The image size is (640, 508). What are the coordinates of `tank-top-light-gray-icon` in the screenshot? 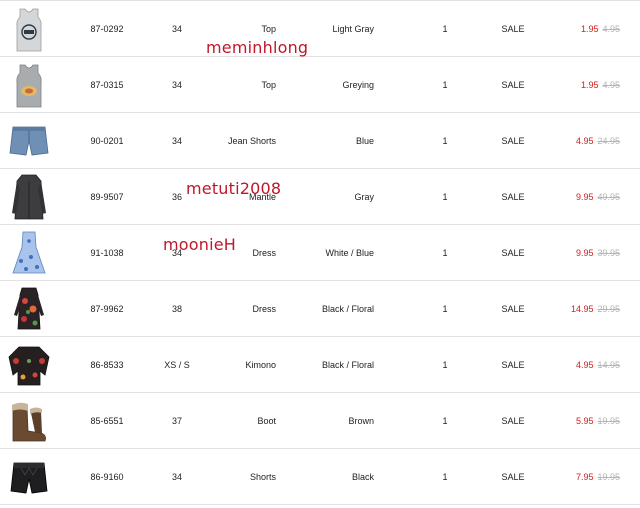 It's located at (29, 29).